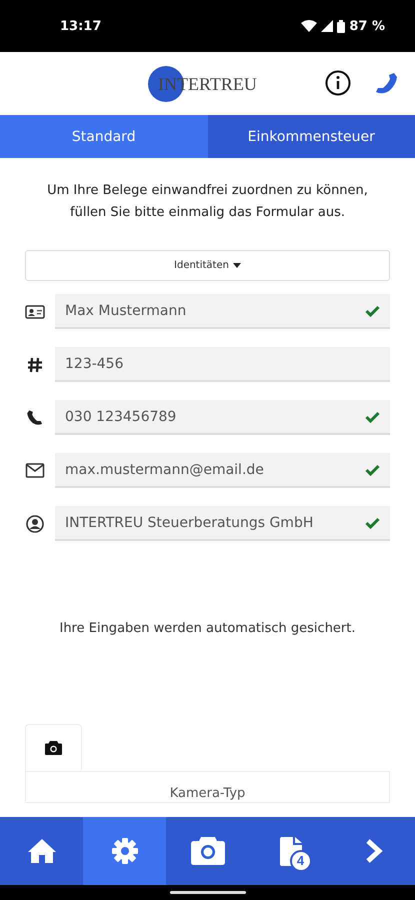 The width and height of the screenshot is (415, 900). What do you see at coordinates (367, 26) in the screenshot?
I see `battery-percent: 87 %` at bounding box center [367, 26].